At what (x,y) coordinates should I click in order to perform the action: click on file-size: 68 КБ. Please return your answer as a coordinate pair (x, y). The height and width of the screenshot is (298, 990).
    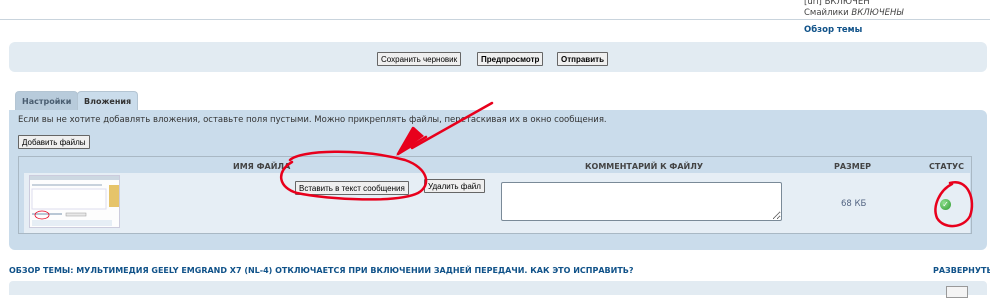
    Looking at the image, I should click on (854, 204).